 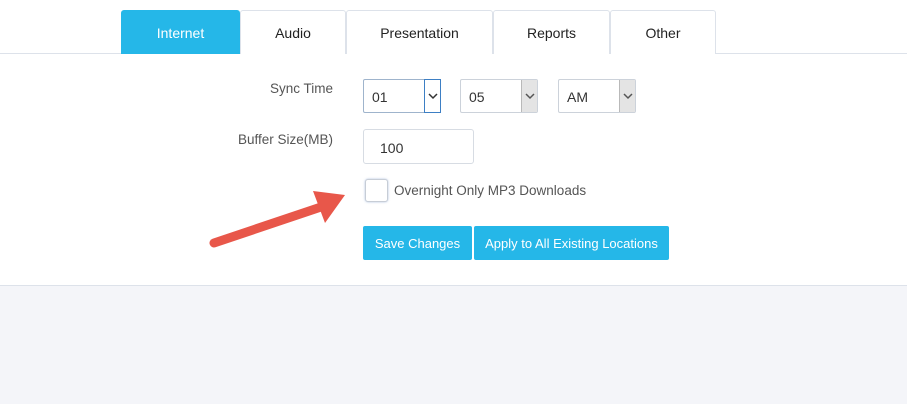 What do you see at coordinates (180, 32) in the screenshot?
I see `tab-internet: Internet` at bounding box center [180, 32].